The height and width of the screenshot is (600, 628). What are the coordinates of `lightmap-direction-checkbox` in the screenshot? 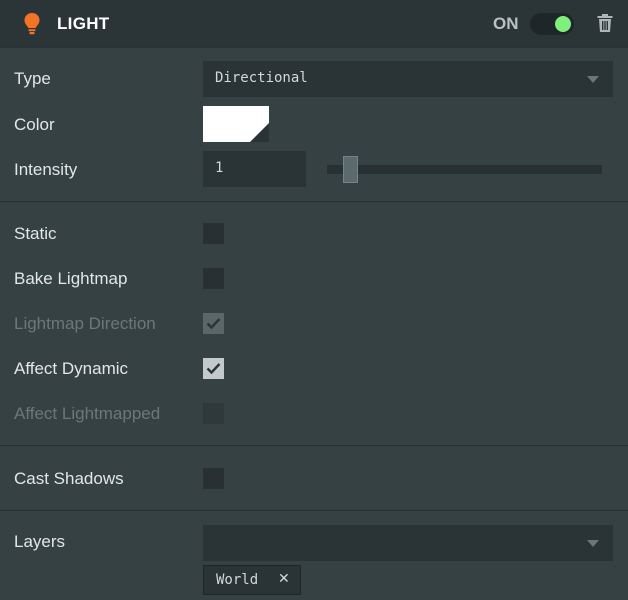 It's located at (213, 323).